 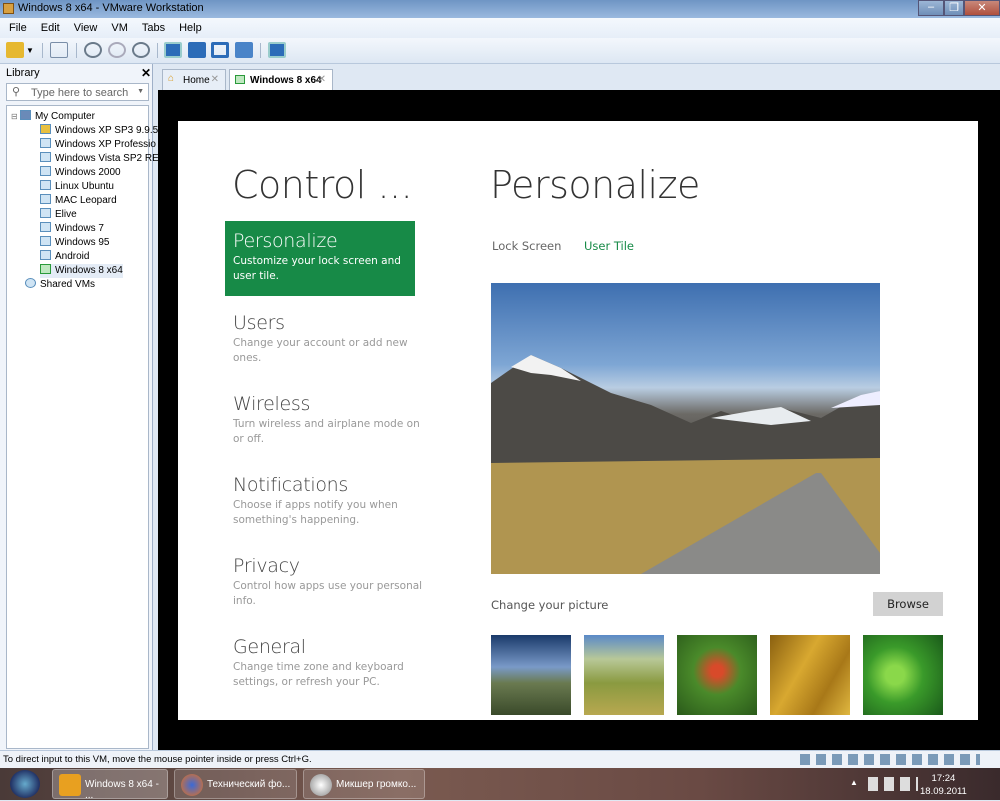 I want to click on unity-icon, so click(x=244, y=50).